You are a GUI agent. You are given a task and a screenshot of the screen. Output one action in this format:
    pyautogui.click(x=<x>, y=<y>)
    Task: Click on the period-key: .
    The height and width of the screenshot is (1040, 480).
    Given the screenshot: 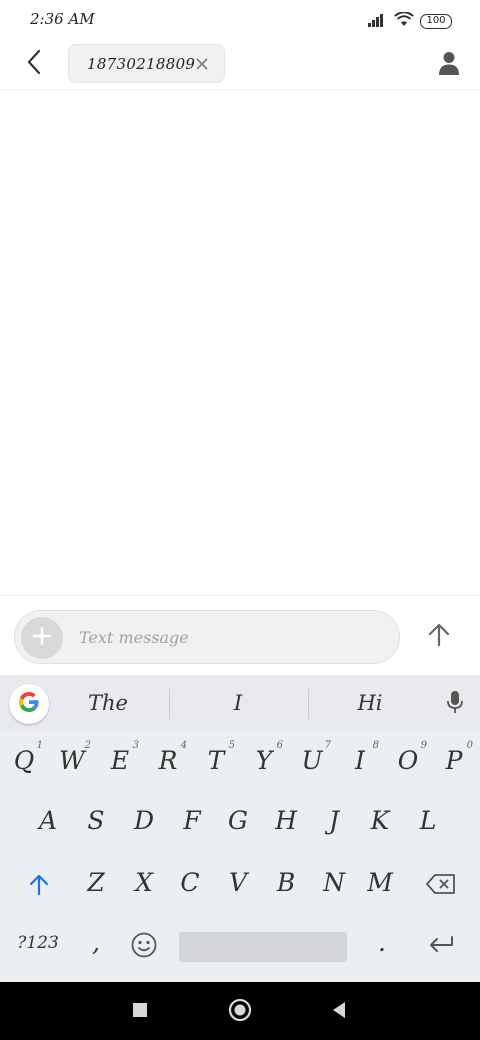 What is the action you would take?
    pyautogui.click(x=382, y=943)
    